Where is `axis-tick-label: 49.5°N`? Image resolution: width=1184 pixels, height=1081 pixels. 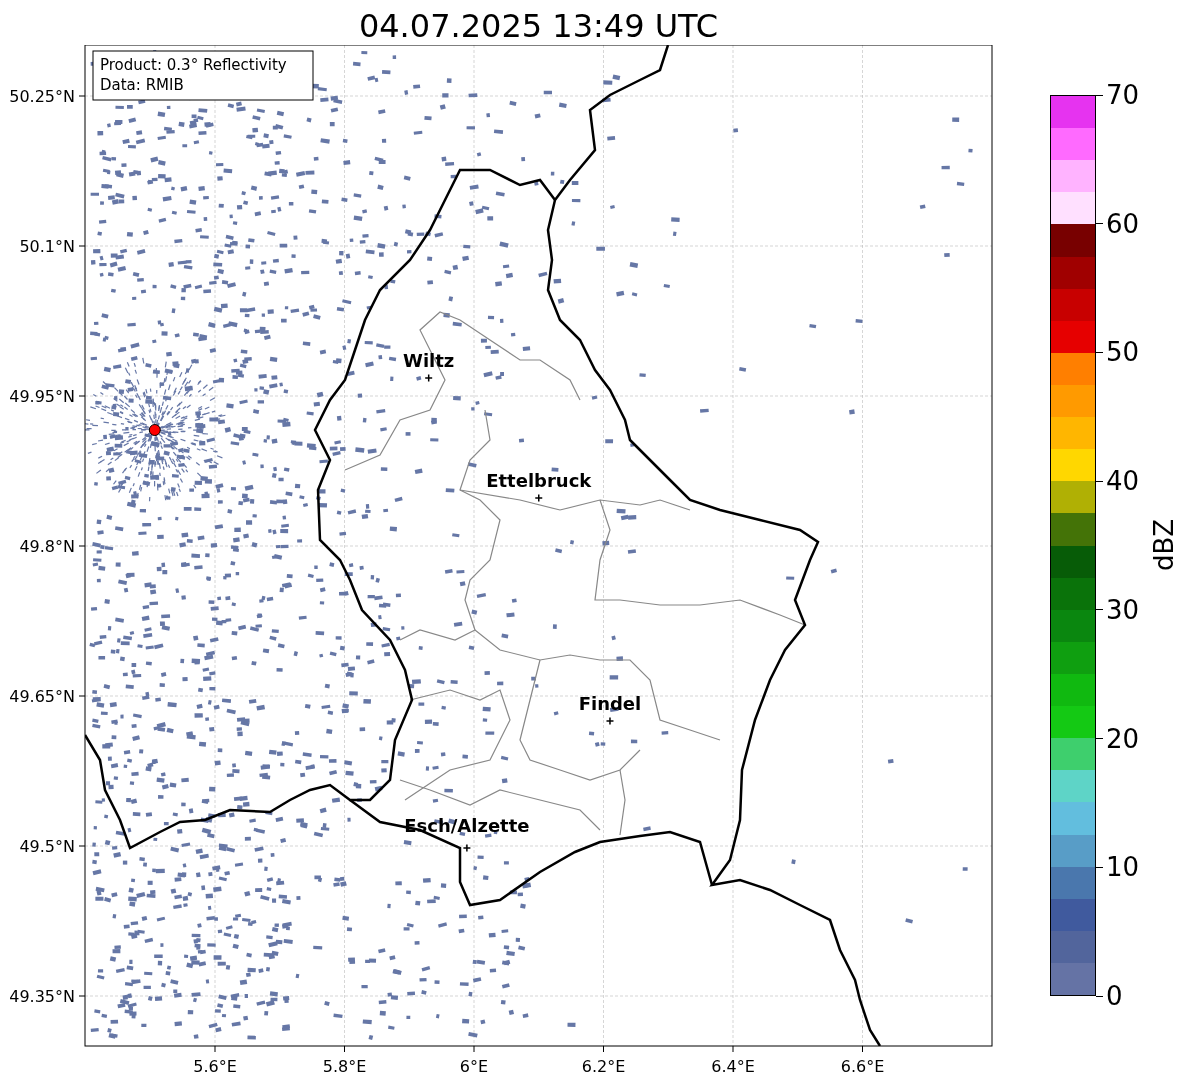 axis-tick-label: 49.5°N is located at coordinates (47, 846).